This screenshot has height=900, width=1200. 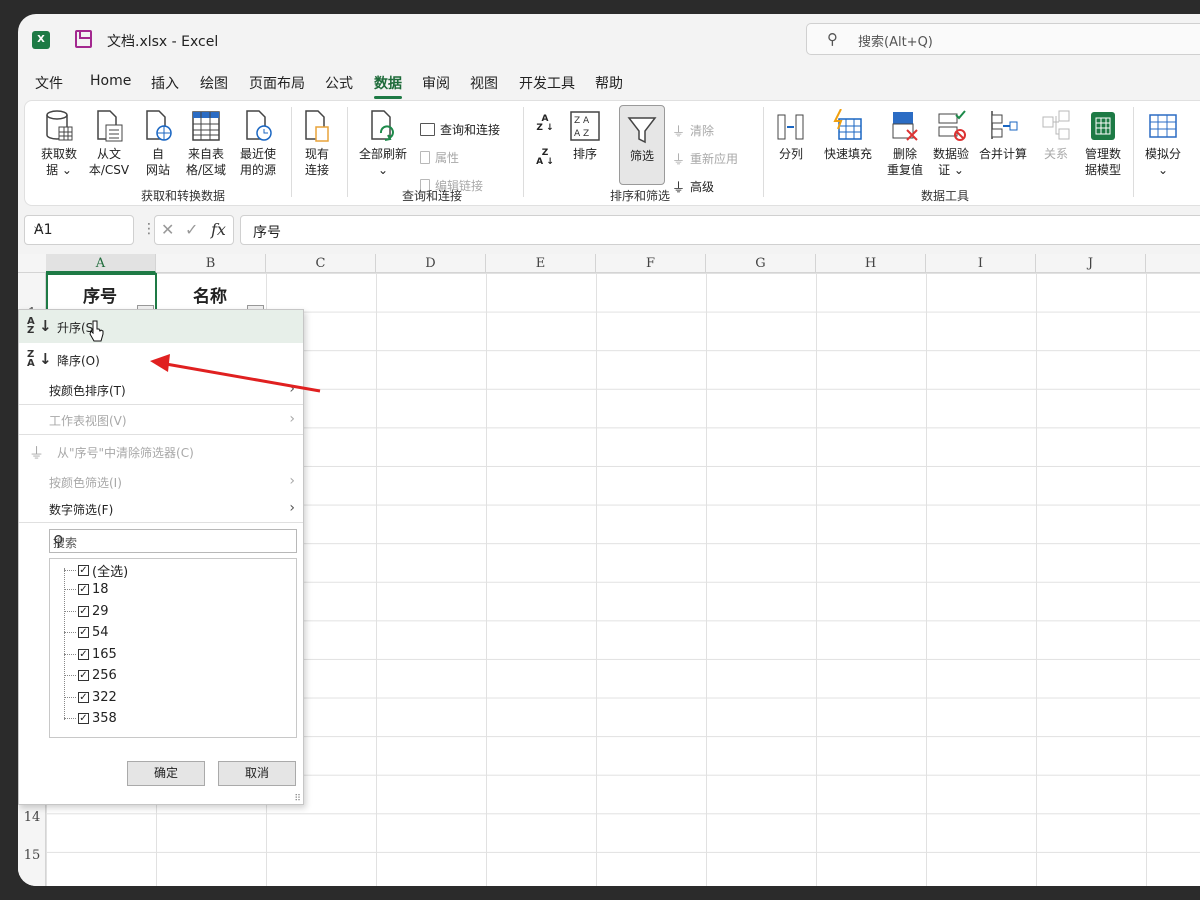 I want to click on filter-value-item: ✓ 165, so click(x=90, y=654).